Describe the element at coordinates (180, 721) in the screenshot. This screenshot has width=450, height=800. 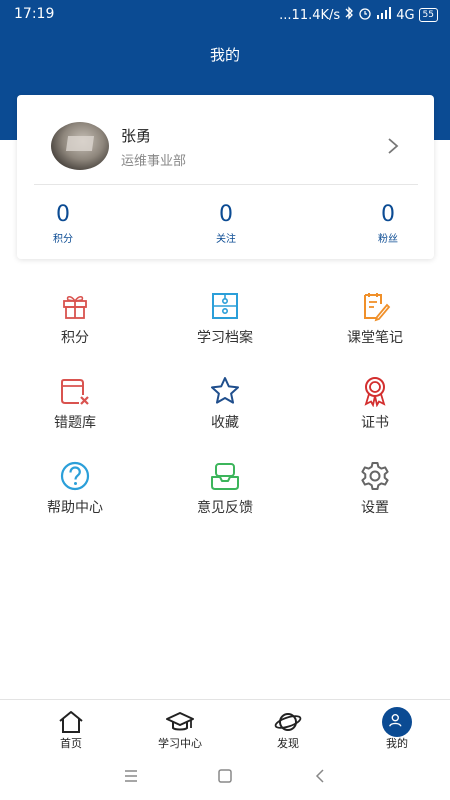
I see `graduation-cap-icon` at that location.